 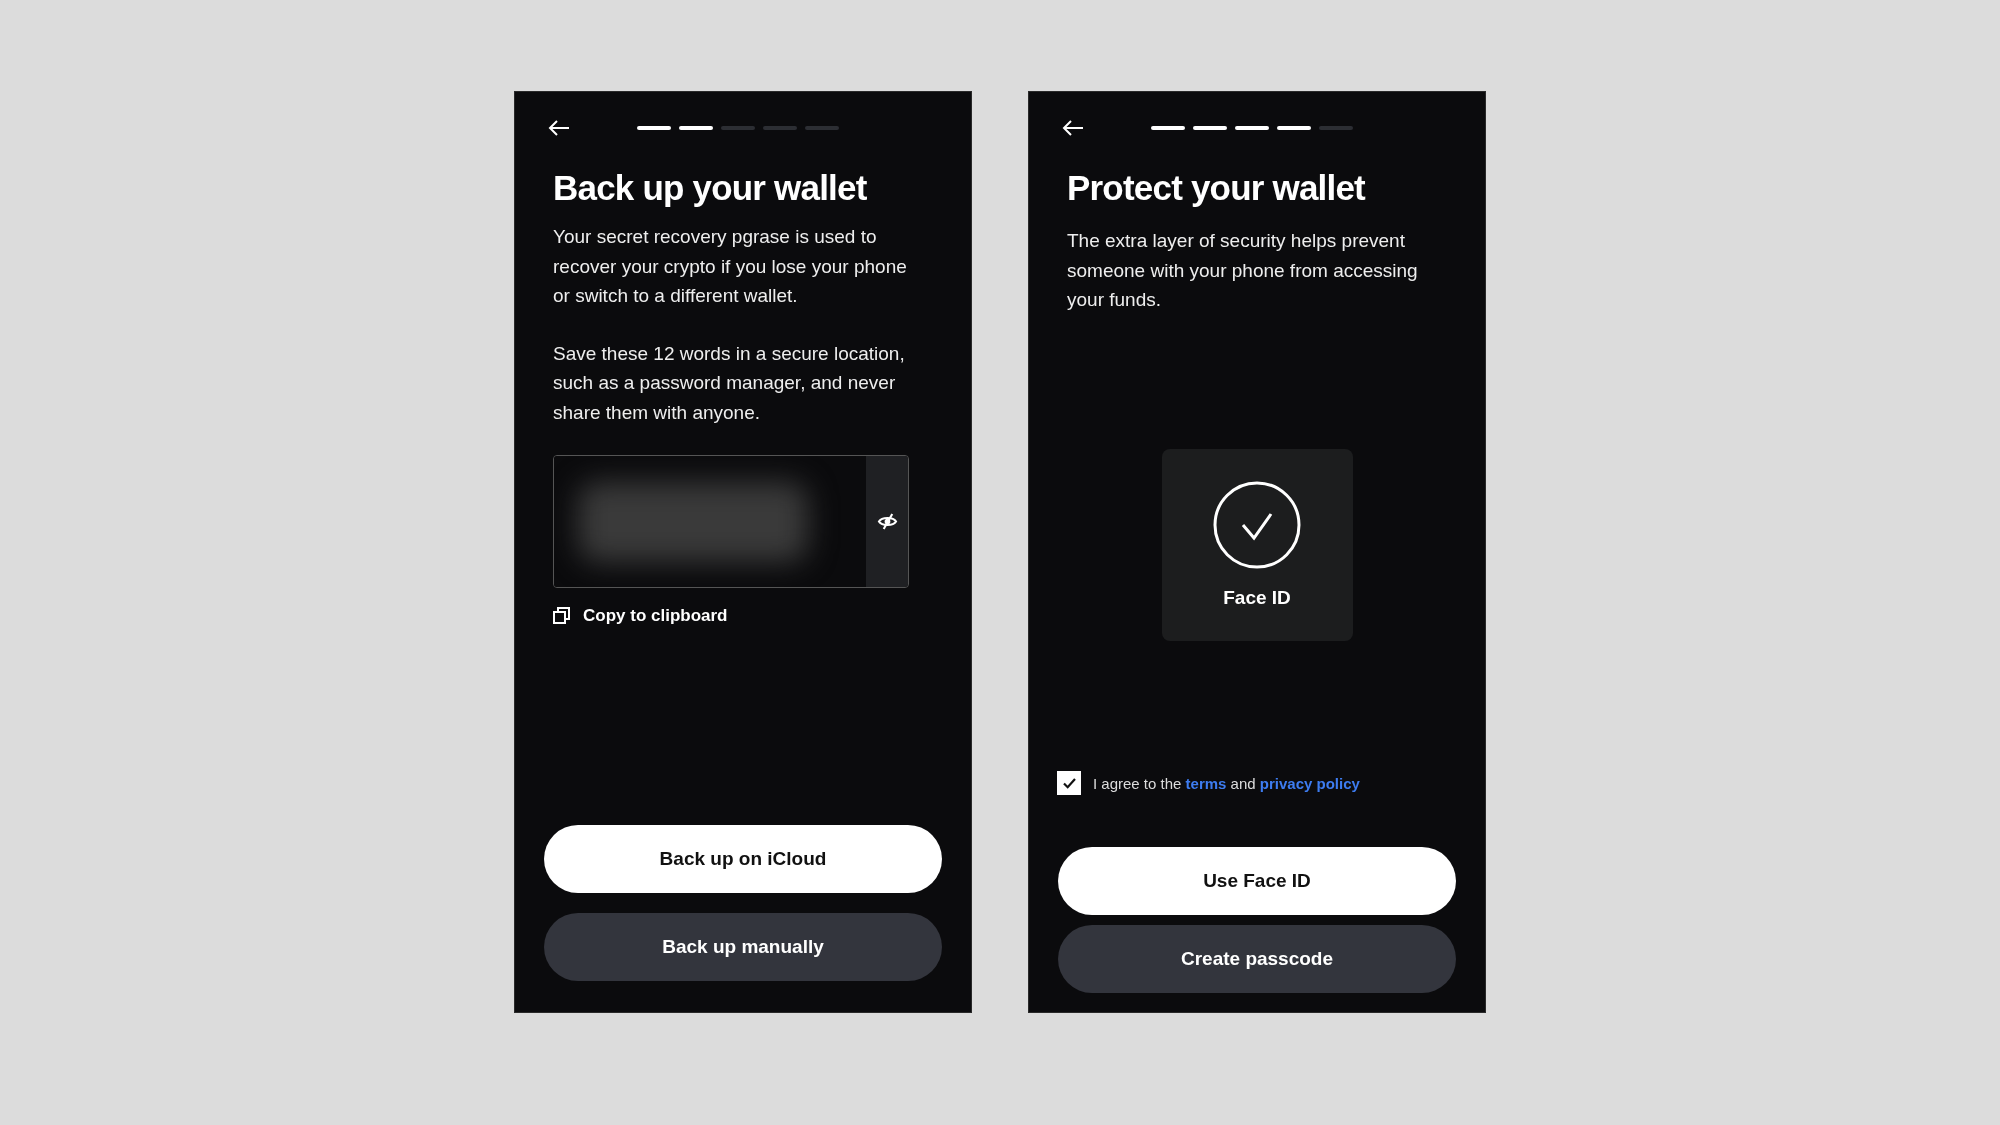 I want to click on check-circle-icon, so click(x=1257, y=524).